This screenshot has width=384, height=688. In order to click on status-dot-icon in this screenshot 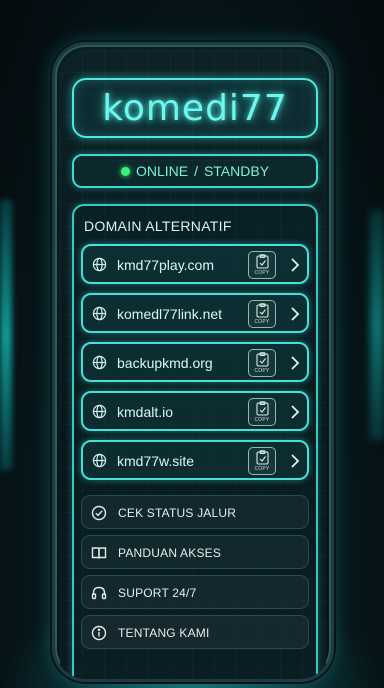, I will do `click(125, 171)`.